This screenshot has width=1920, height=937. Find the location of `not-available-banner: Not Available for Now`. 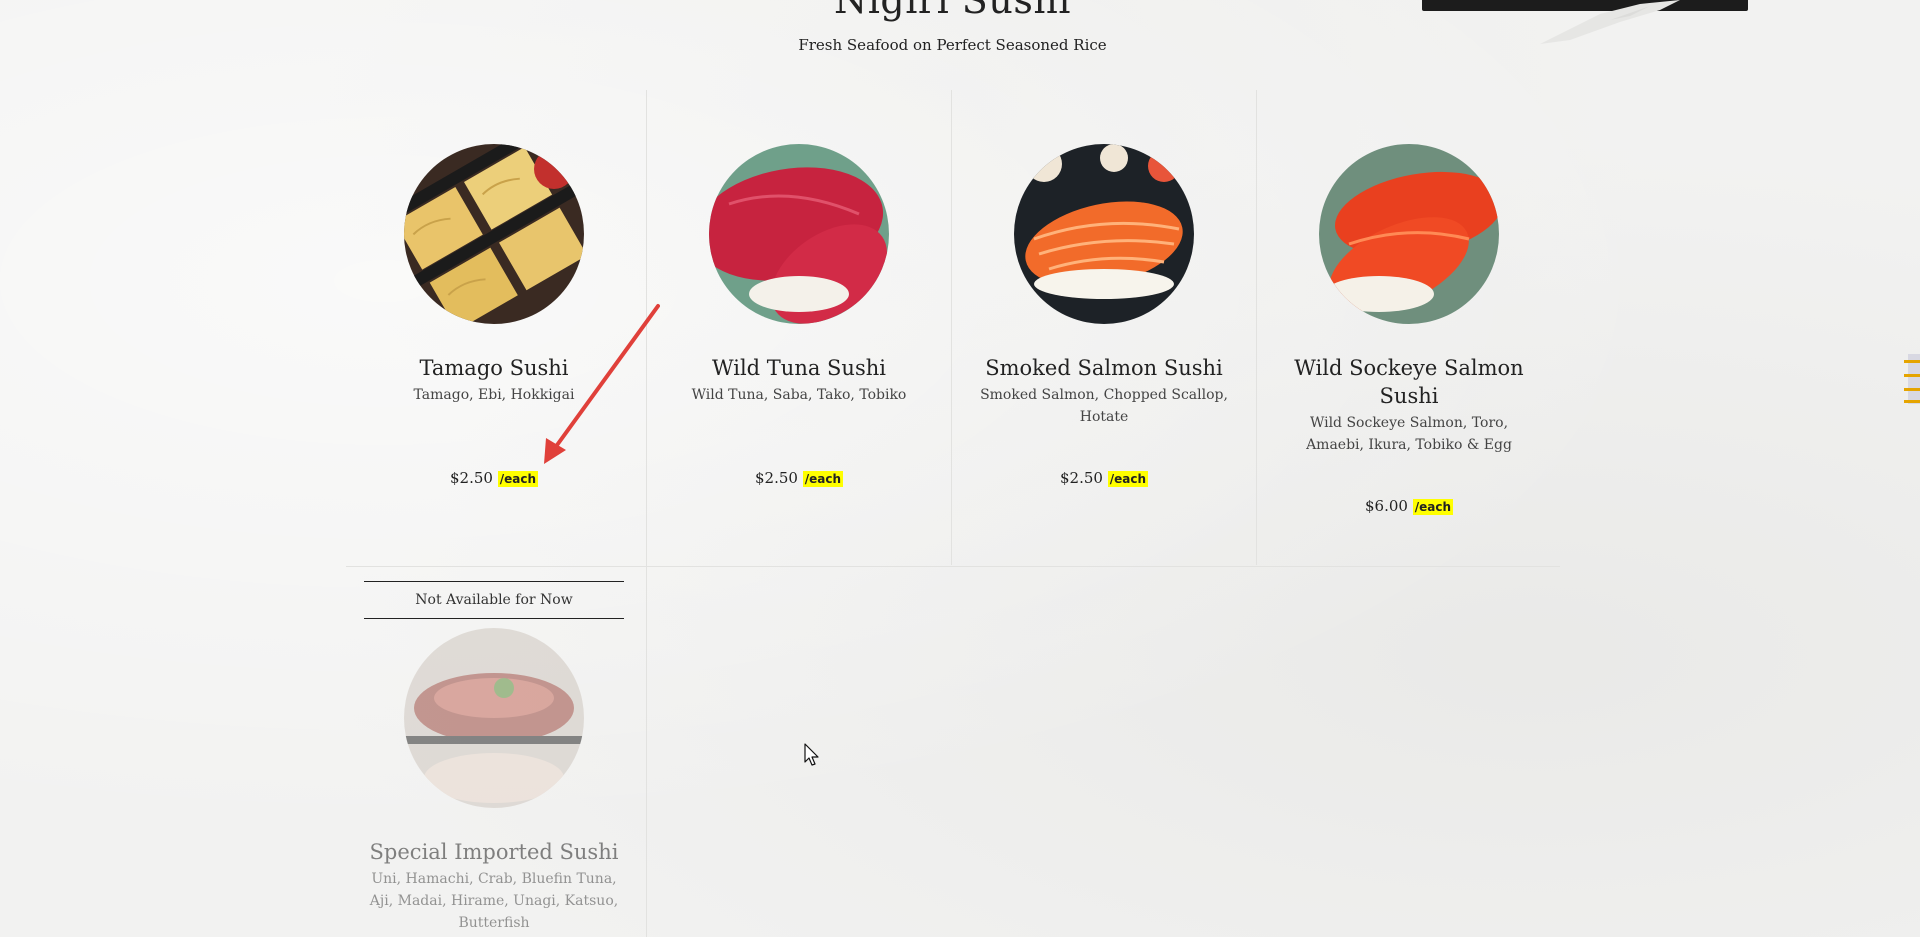

not-available-banner: Not Available for Now is located at coordinates (494, 600).